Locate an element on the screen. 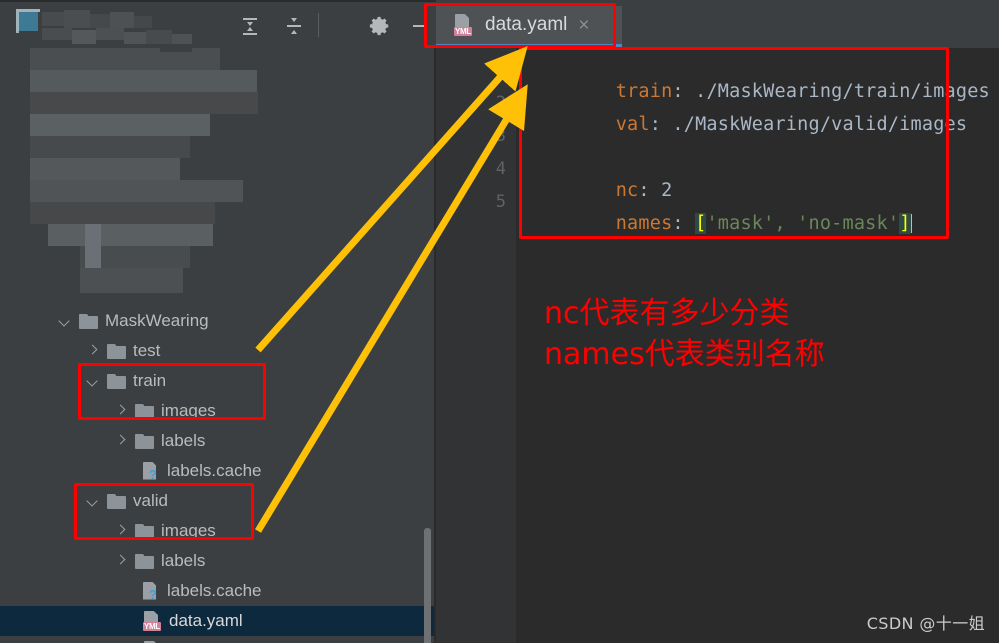 The height and width of the screenshot is (643, 999). tree-item-label: test is located at coordinates (147, 350).